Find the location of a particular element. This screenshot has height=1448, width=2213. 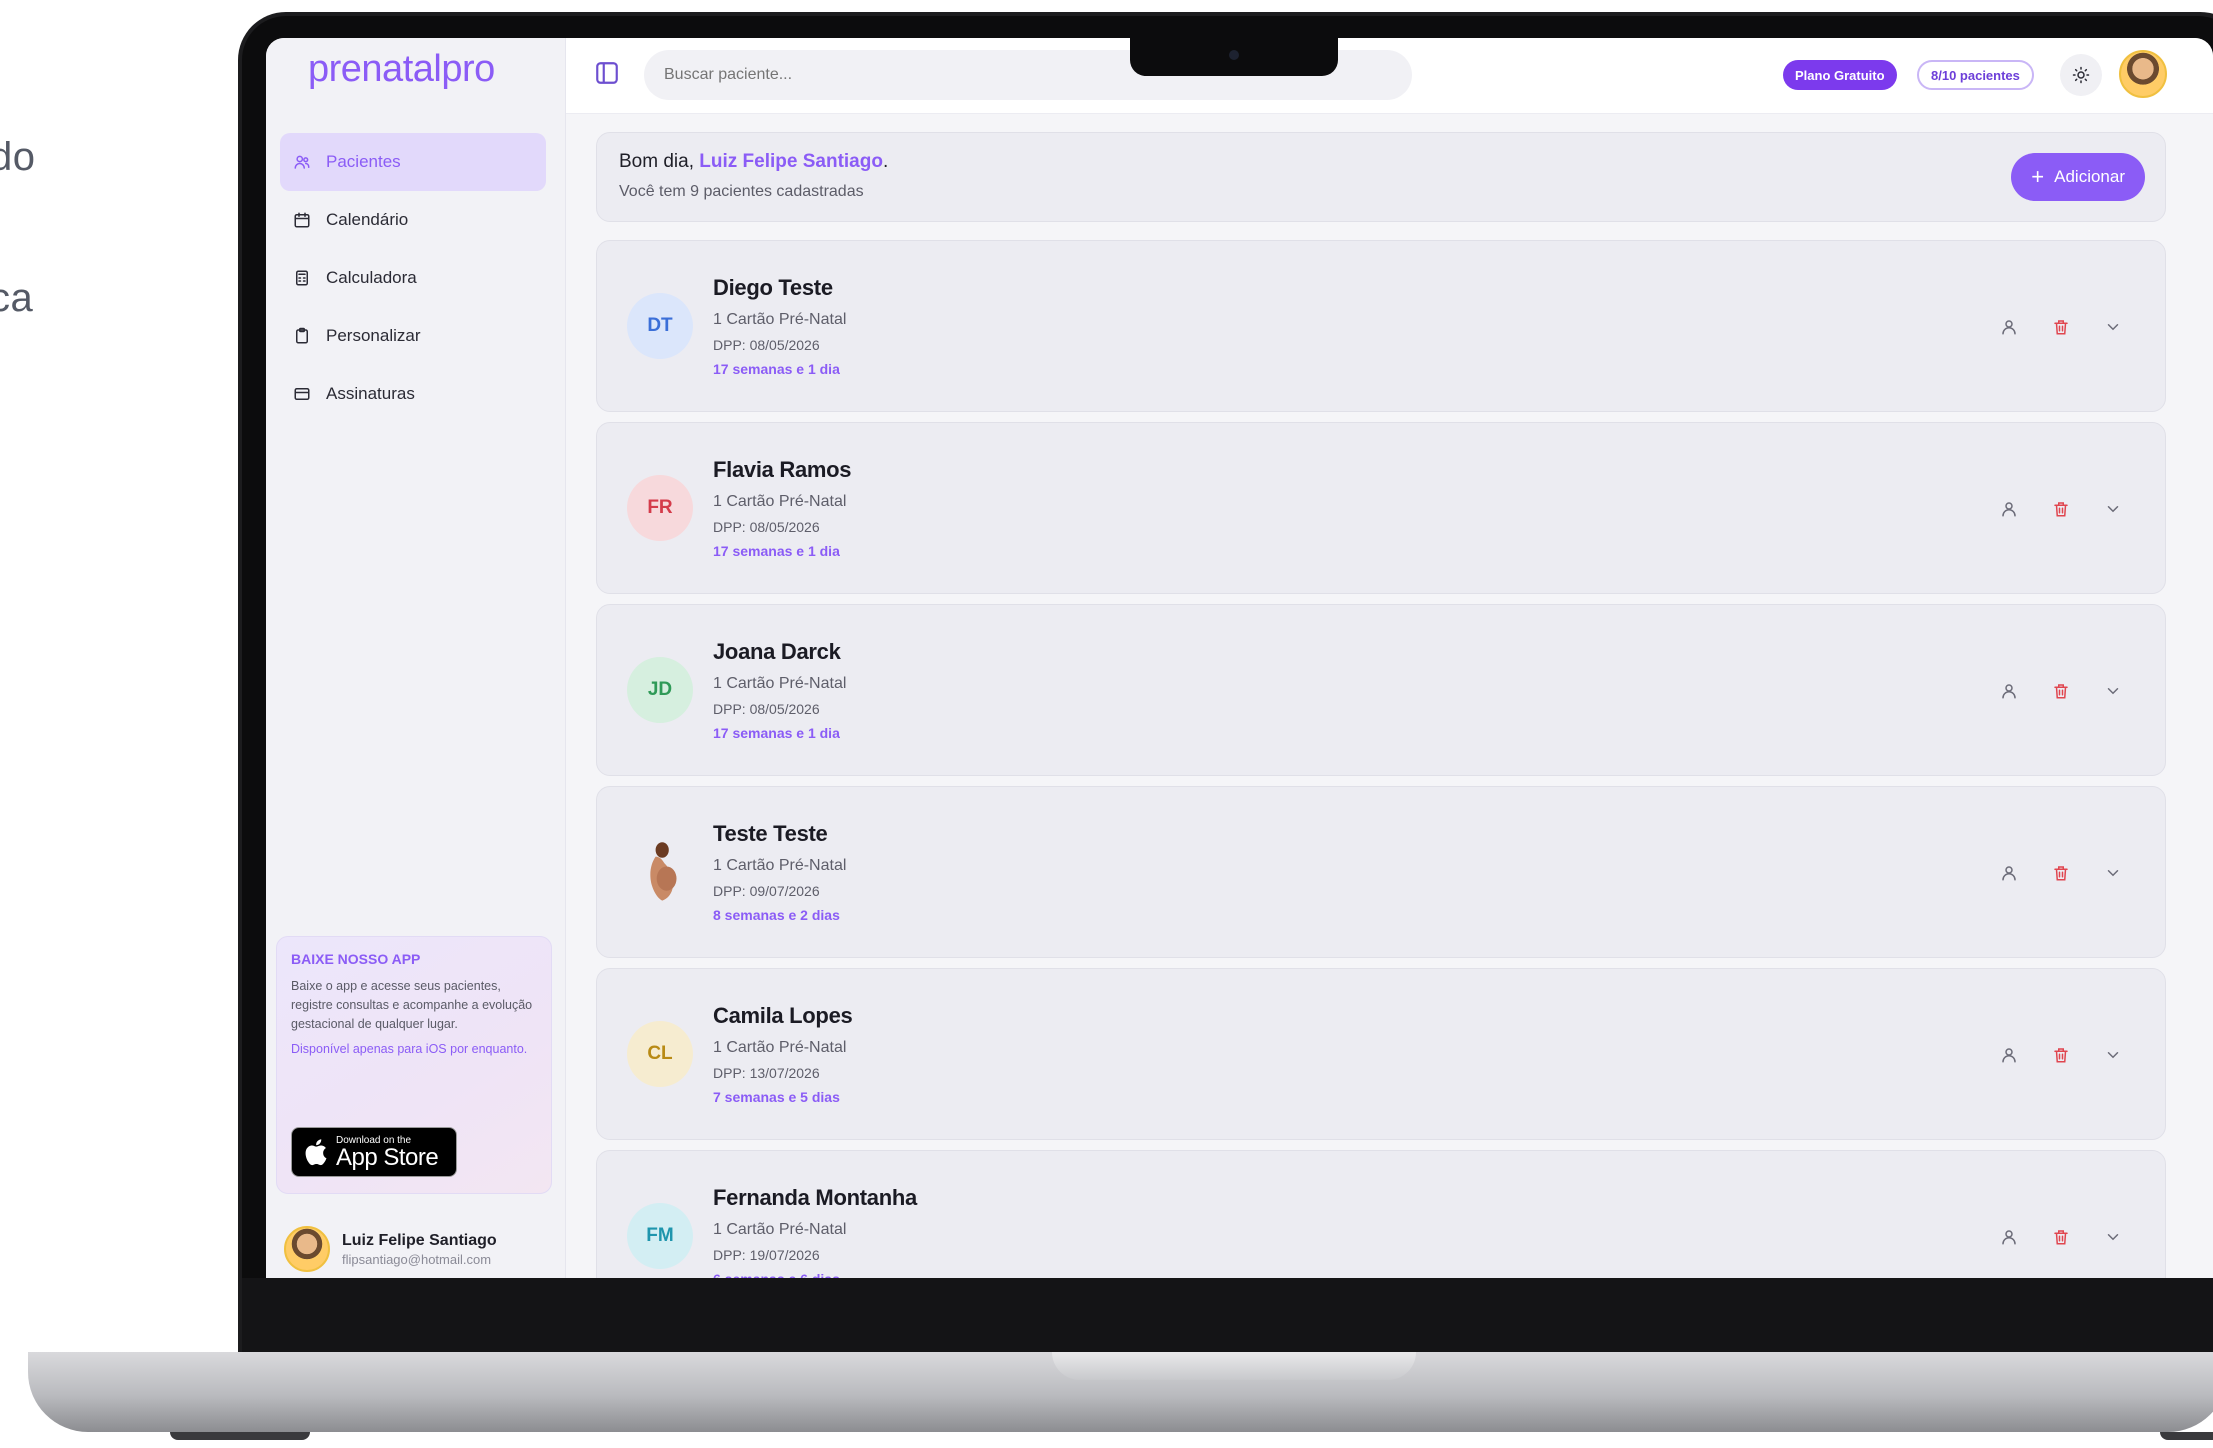

patient-initials: FM is located at coordinates (660, 1235).